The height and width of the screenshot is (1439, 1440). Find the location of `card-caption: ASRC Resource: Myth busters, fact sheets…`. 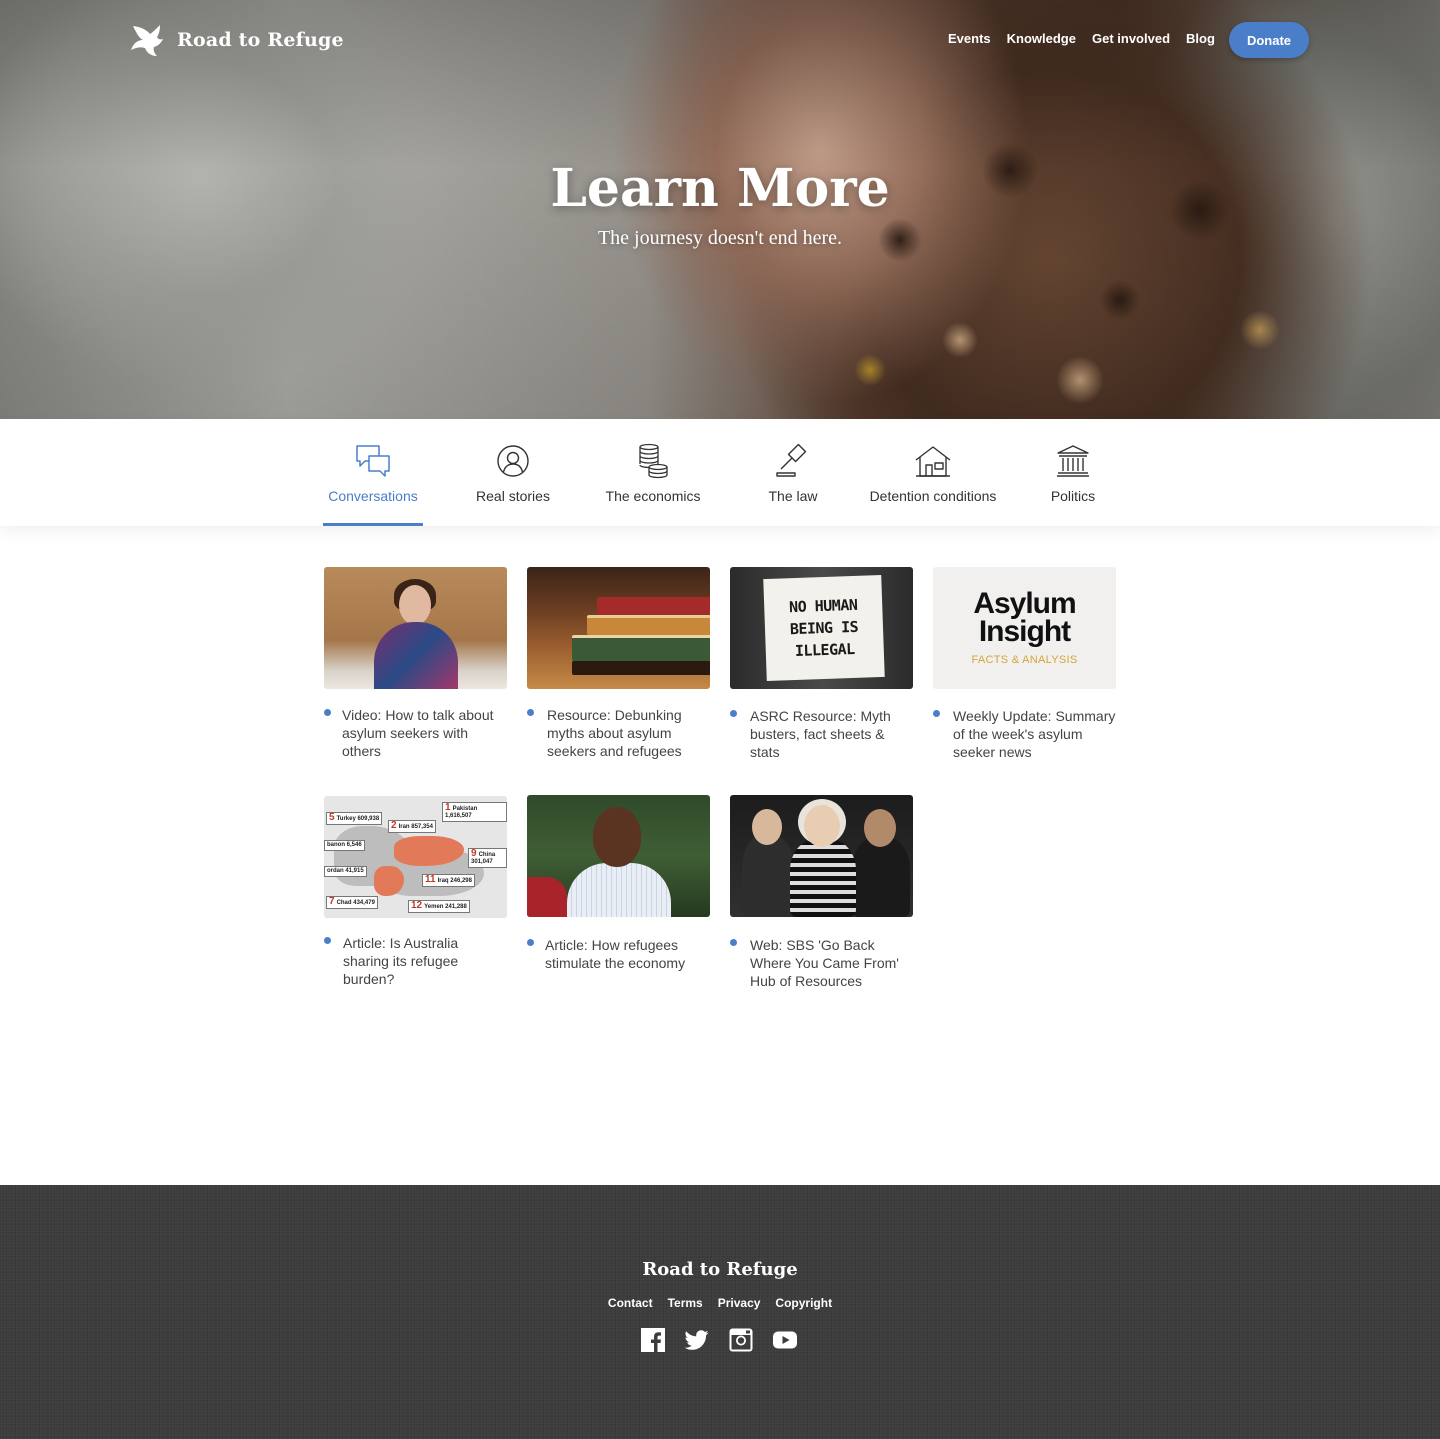

card-caption: ASRC Resource: Myth busters, fact sheets… is located at coordinates (820, 734).